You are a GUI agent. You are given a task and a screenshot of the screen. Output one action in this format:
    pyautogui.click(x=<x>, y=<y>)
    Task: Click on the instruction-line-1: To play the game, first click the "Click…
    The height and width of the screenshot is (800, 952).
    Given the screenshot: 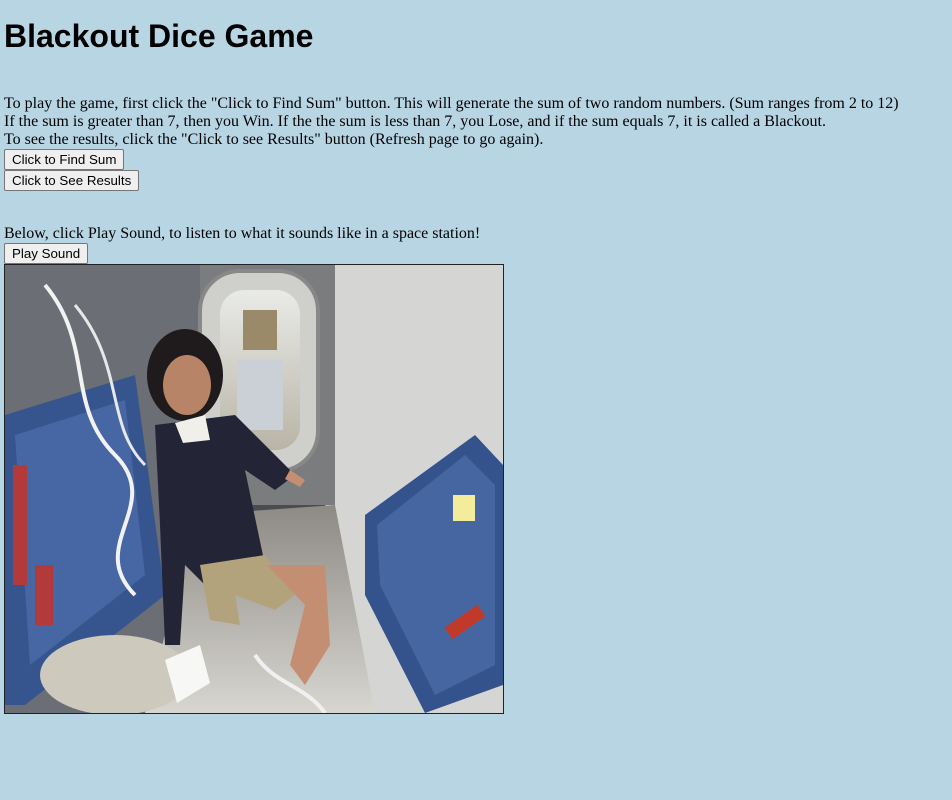 What is the action you would take?
    pyautogui.click(x=451, y=103)
    